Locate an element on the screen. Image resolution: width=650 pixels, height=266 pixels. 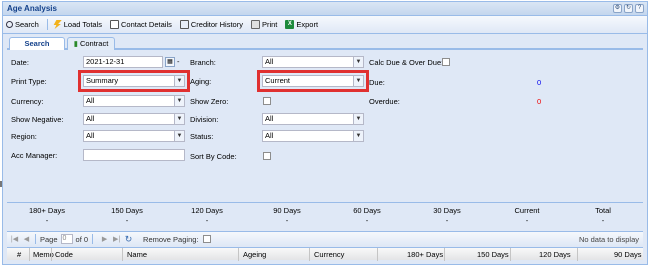
status-value: All is located at coordinates (269, 135).